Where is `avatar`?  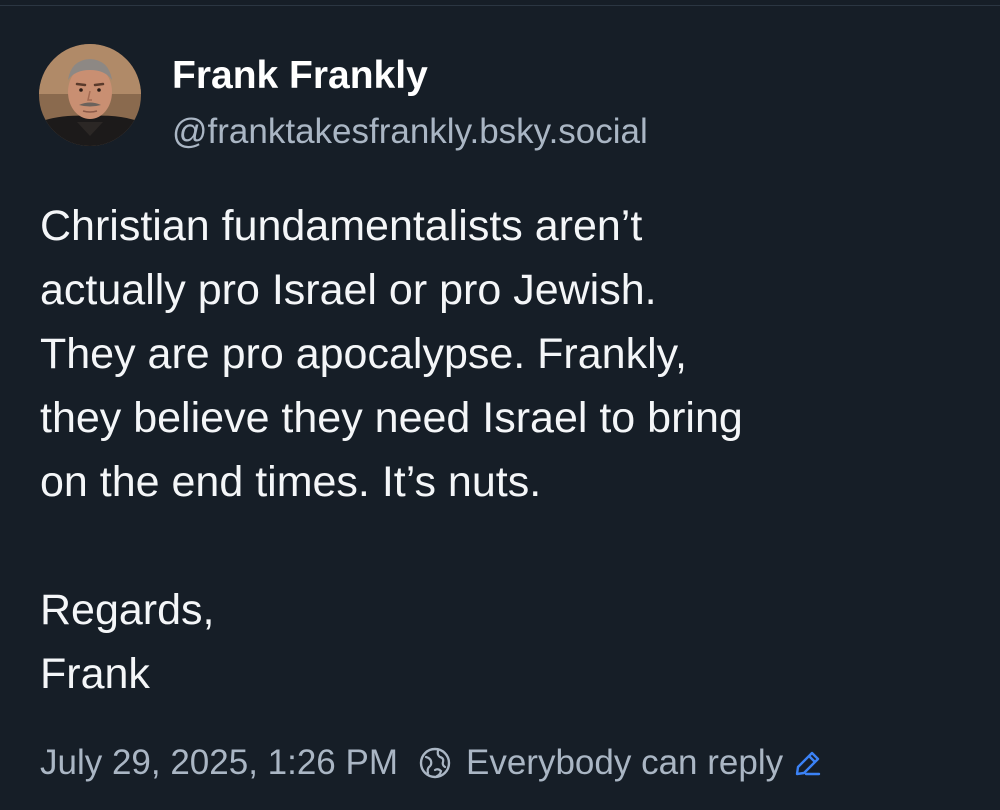 avatar is located at coordinates (90, 95).